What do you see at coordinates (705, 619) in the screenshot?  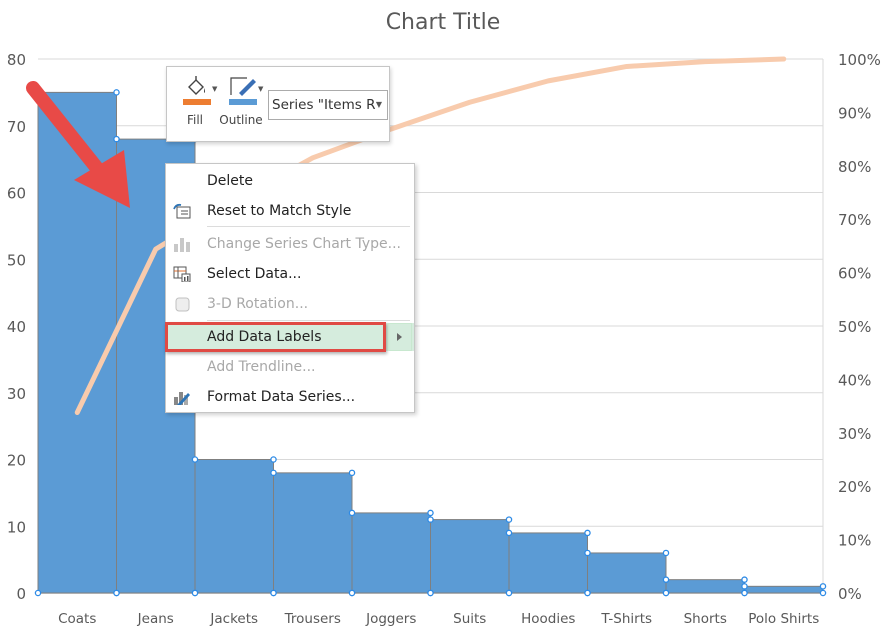 I see `x-tick-label: Shorts` at bounding box center [705, 619].